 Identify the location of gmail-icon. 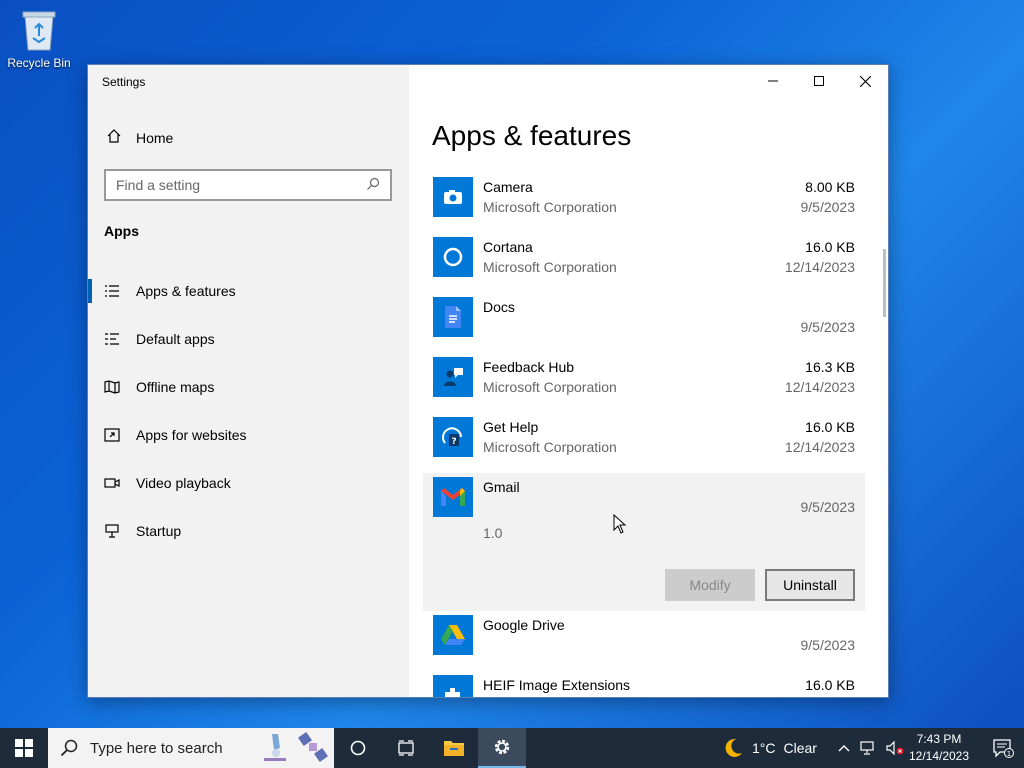
(453, 497).